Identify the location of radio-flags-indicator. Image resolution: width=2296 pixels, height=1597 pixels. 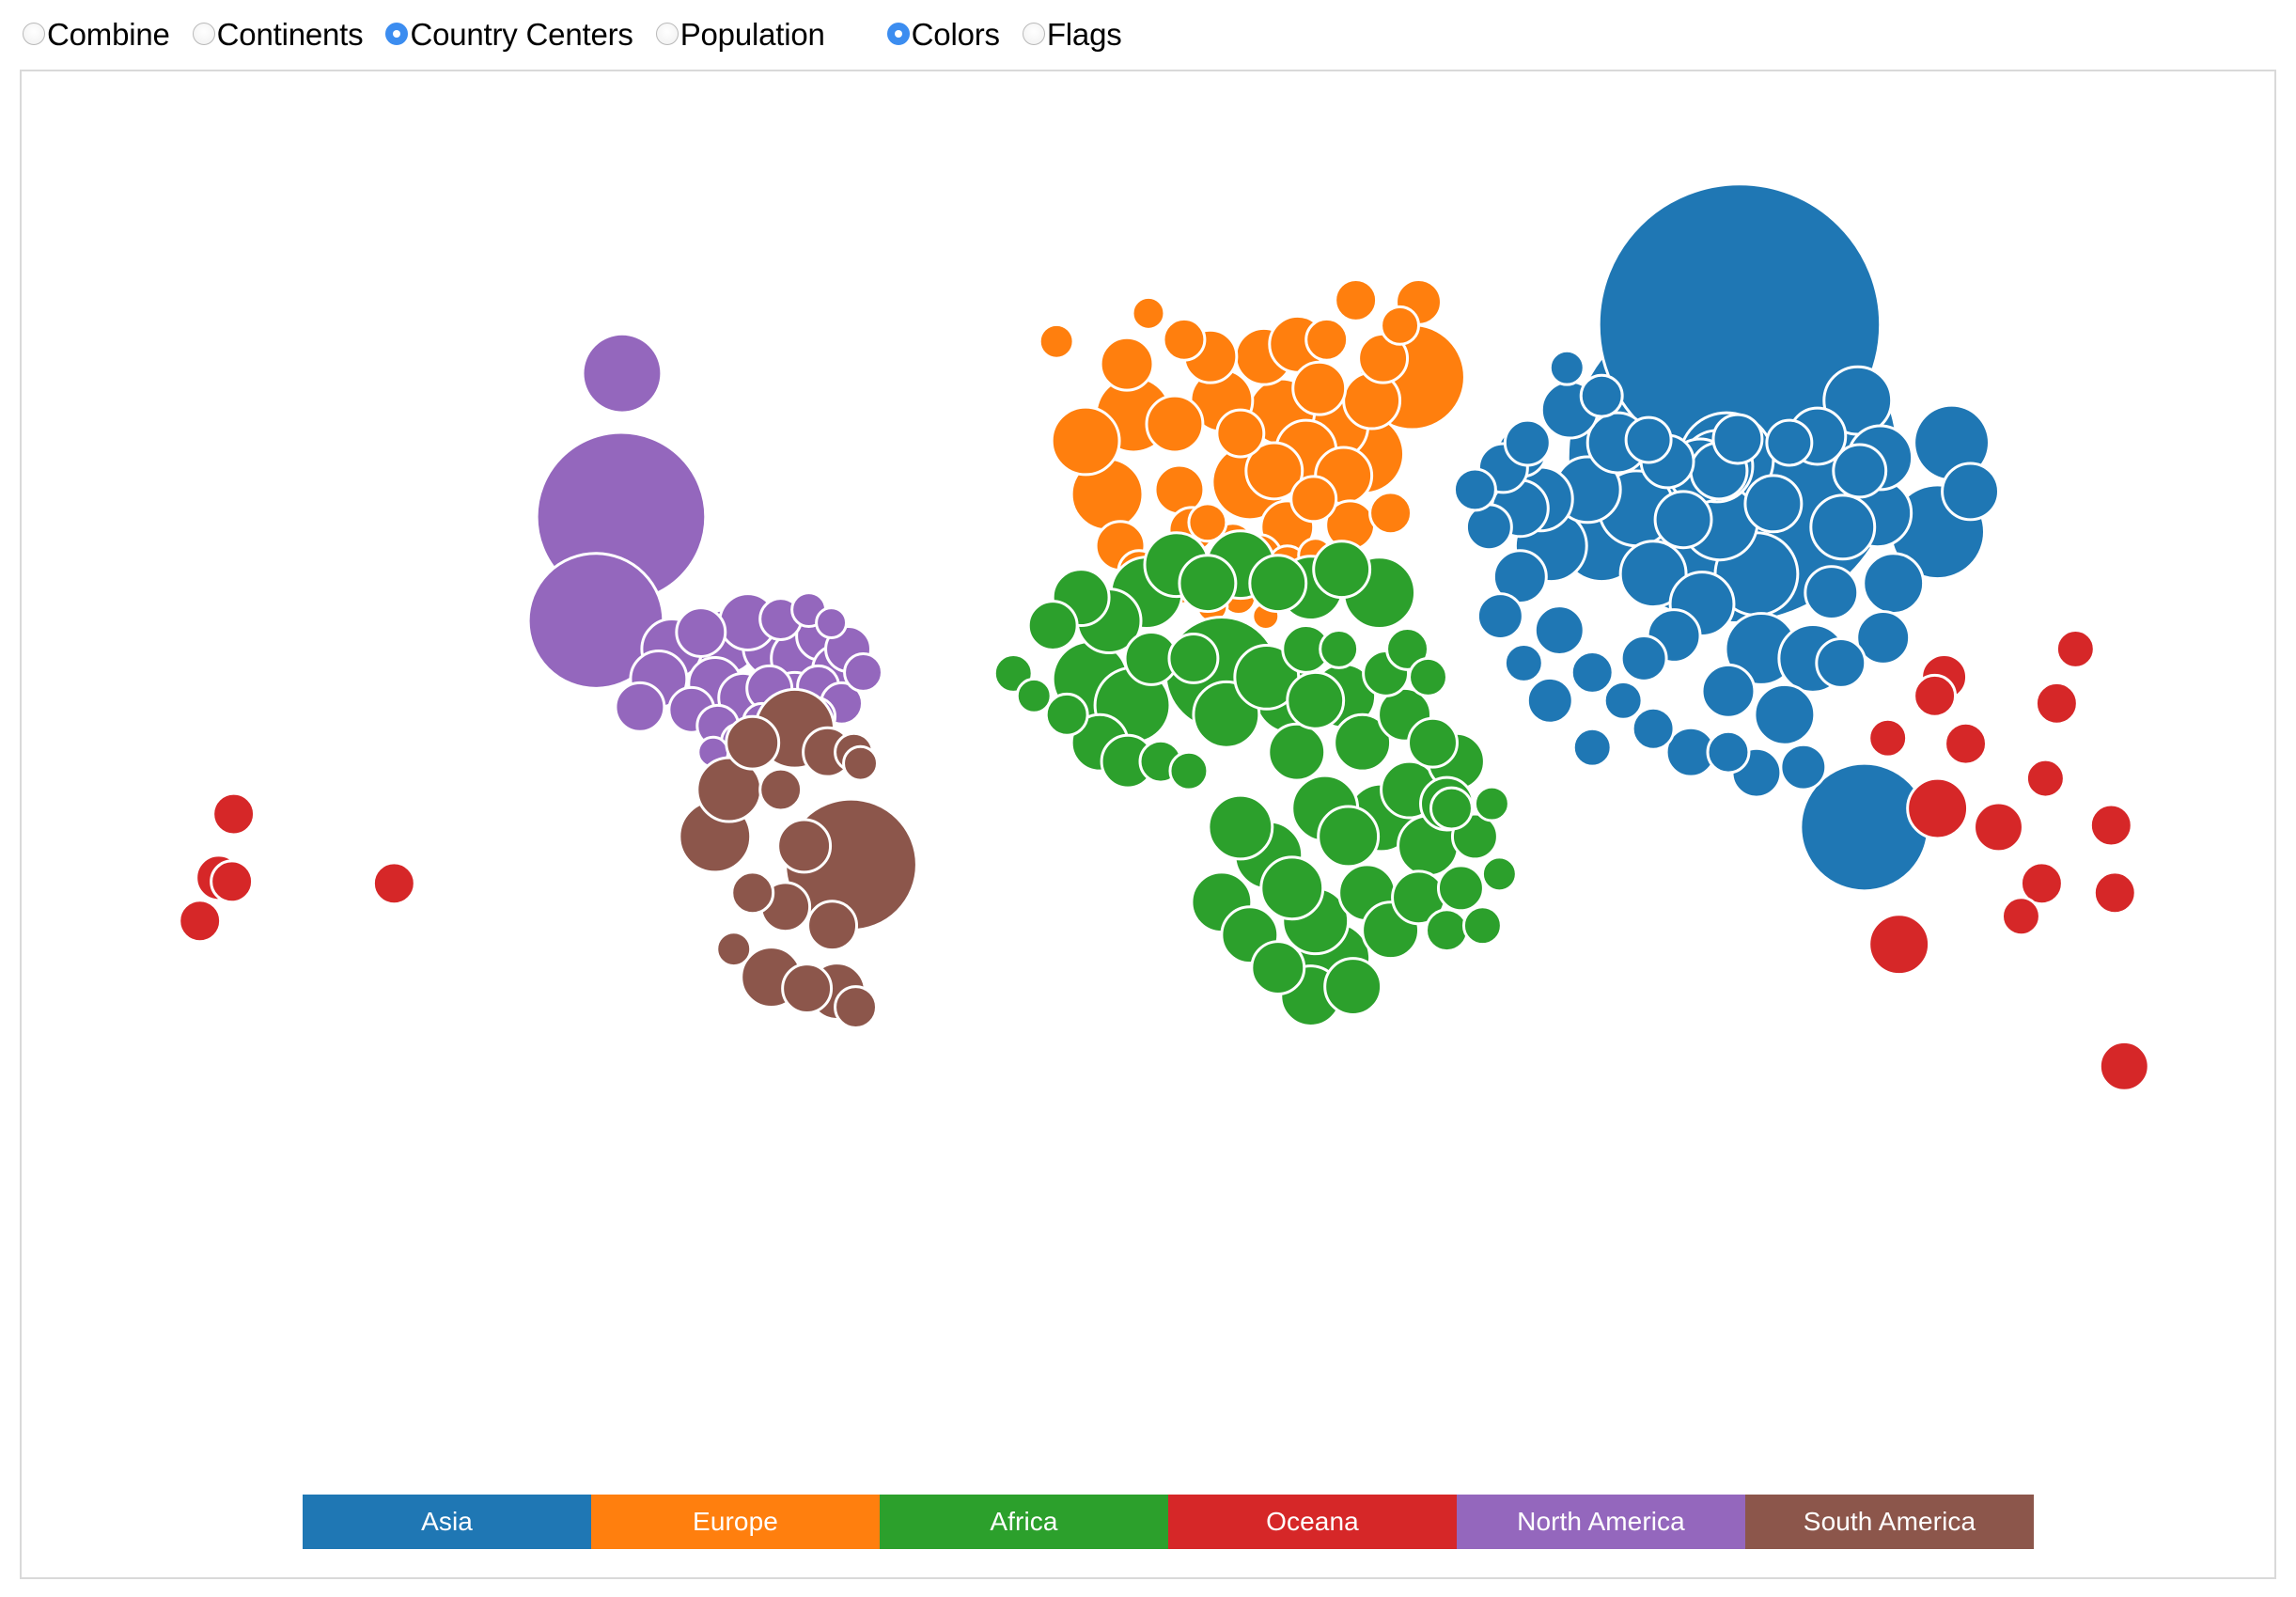
(1033, 34).